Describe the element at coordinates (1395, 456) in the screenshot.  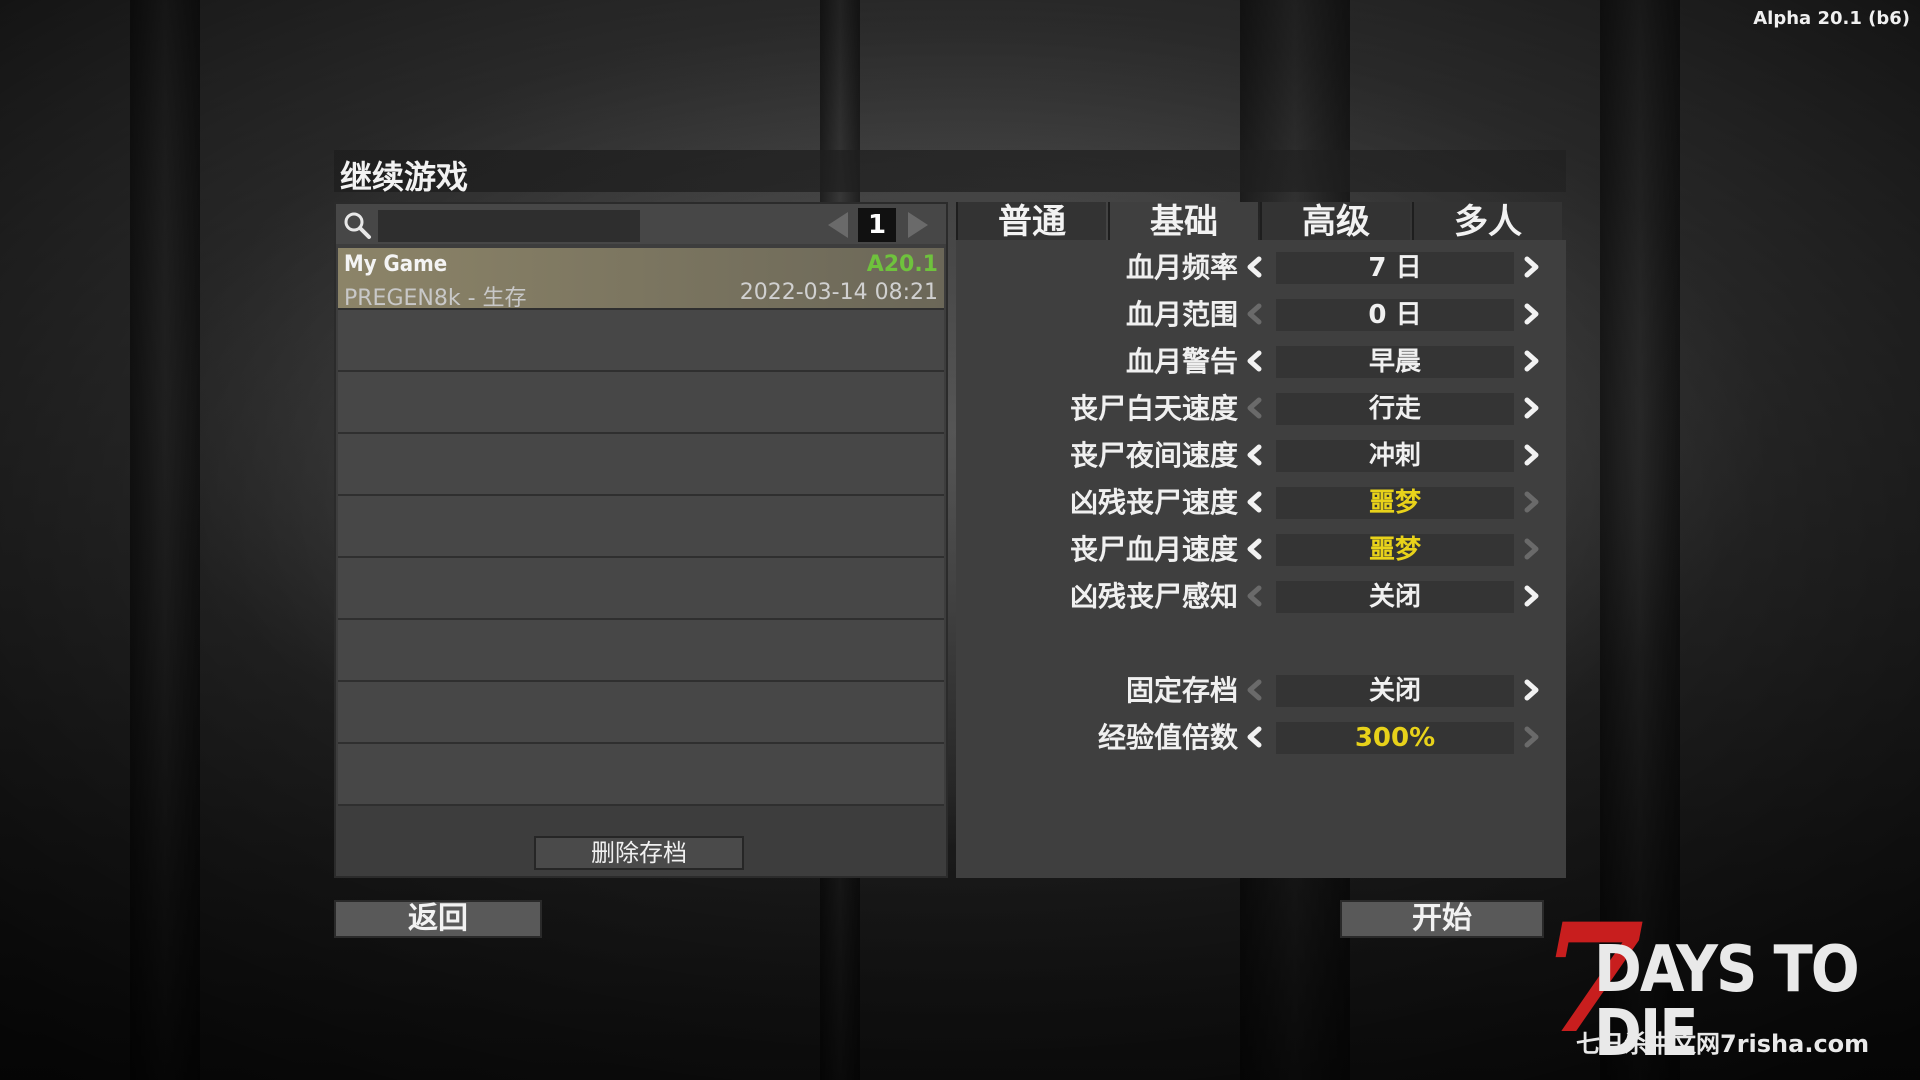
I see `setting-value: 冲刺` at that location.